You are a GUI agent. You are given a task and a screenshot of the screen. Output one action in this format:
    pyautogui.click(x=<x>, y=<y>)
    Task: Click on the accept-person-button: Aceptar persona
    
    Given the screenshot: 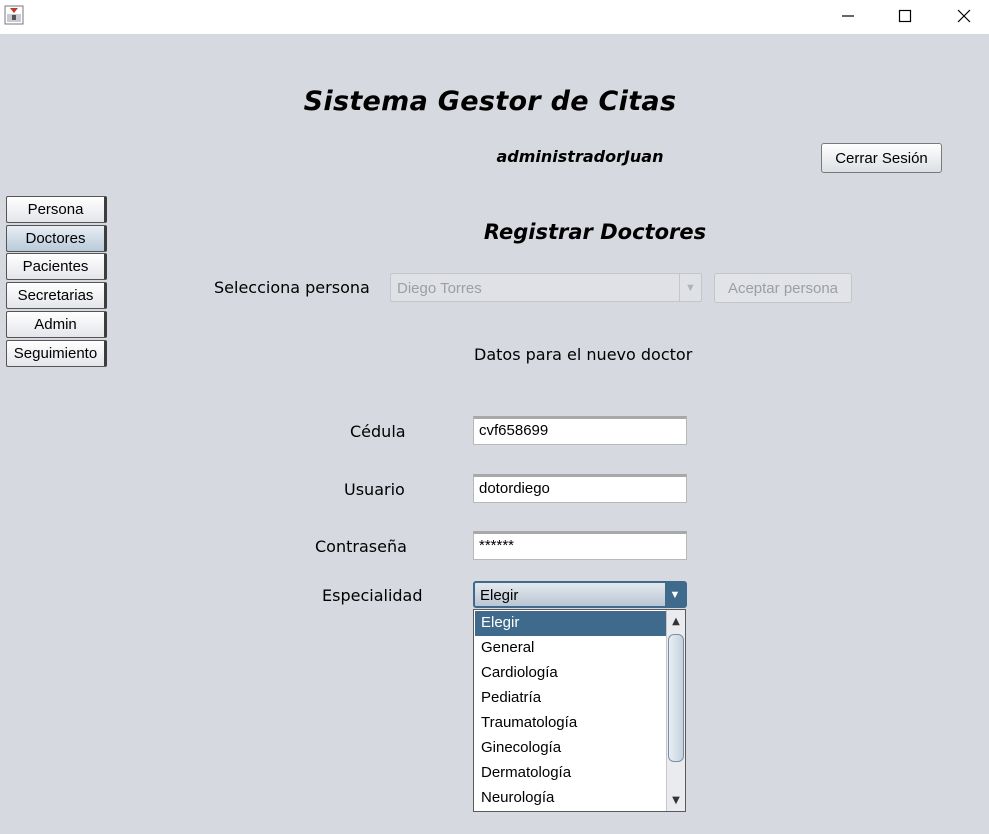 What is the action you would take?
    pyautogui.click(x=783, y=288)
    